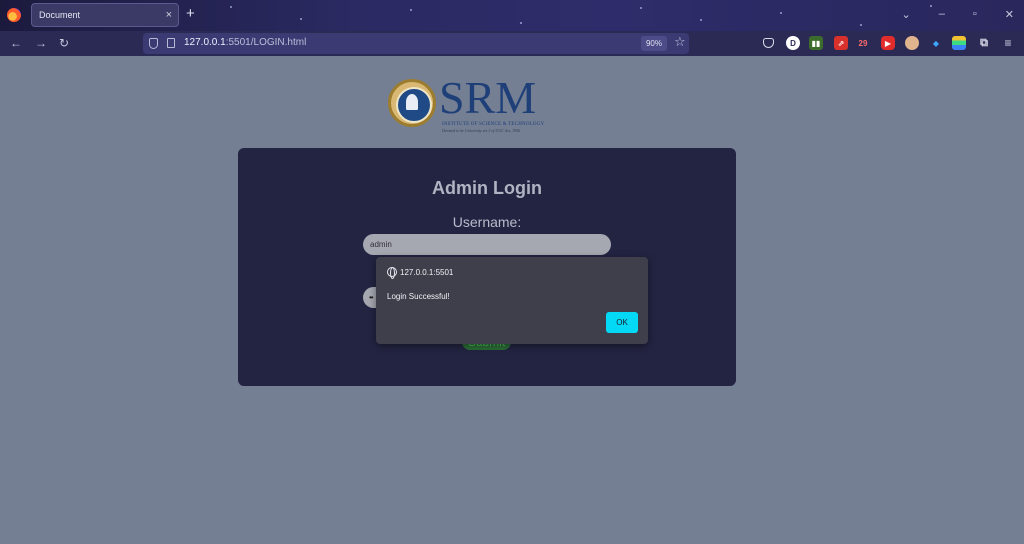 Image resolution: width=1024 pixels, height=544 pixels. What do you see at coordinates (16, 43) in the screenshot?
I see `back-icon: ←` at bounding box center [16, 43].